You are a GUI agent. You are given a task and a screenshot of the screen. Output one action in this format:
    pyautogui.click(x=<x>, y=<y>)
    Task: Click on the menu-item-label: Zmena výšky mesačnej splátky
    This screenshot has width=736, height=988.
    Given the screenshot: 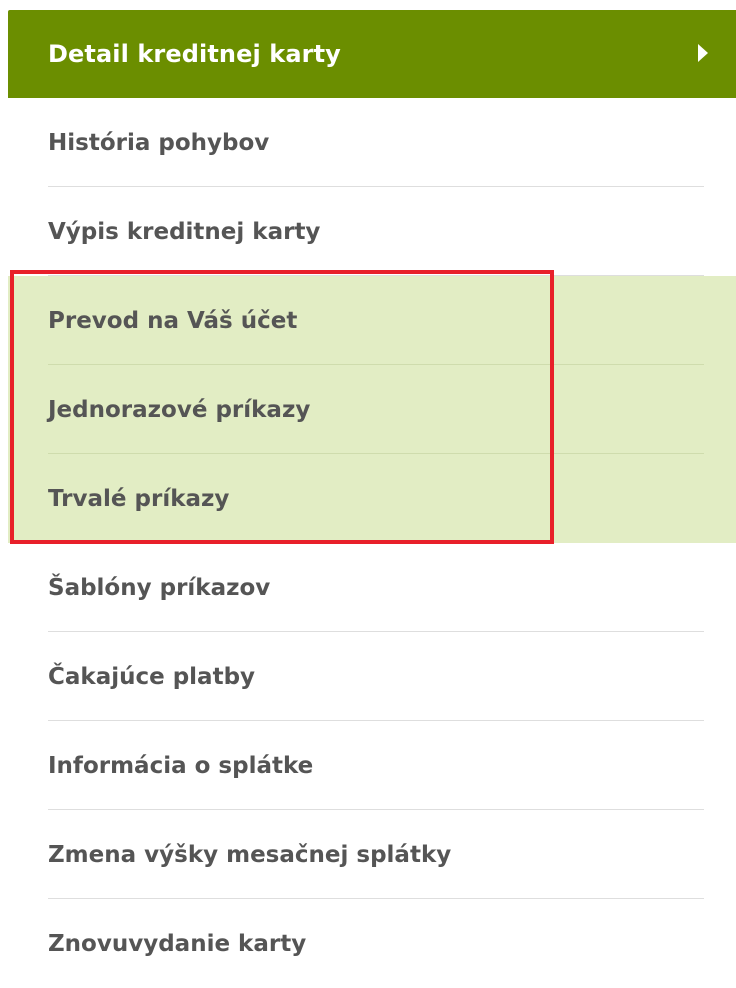 What is the action you would take?
    pyautogui.click(x=250, y=854)
    